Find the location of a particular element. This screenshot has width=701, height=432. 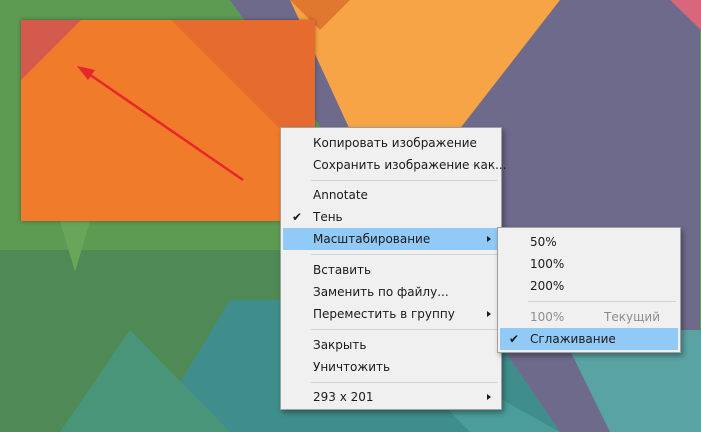

menu-item-label: Annotate is located at coordinates (340, 195).